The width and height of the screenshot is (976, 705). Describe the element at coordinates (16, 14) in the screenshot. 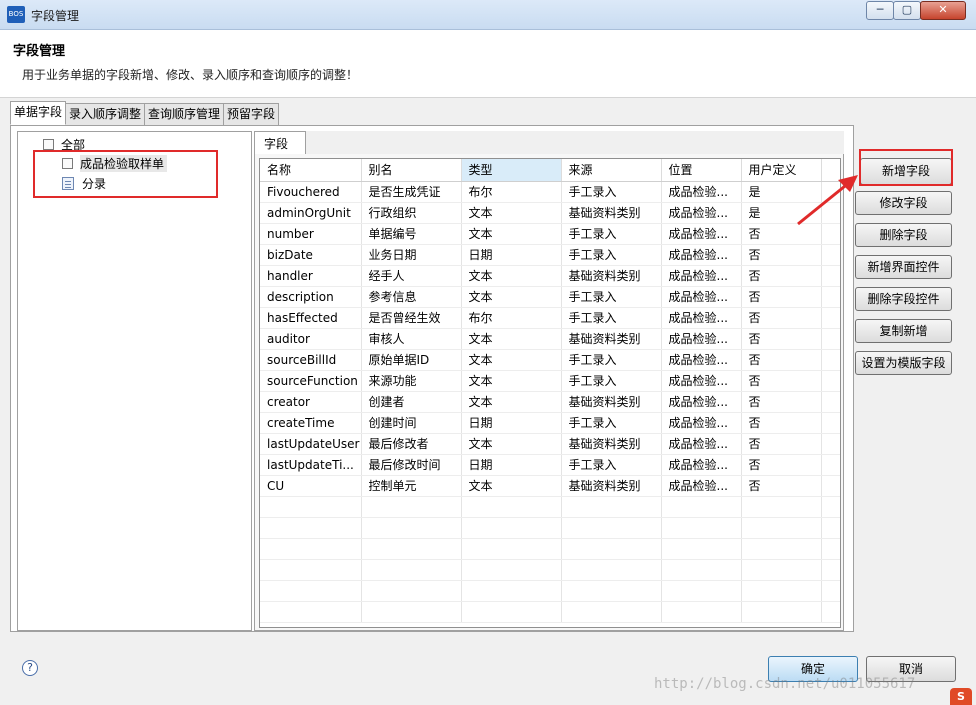

I see `app-icon: BOS` at that location.